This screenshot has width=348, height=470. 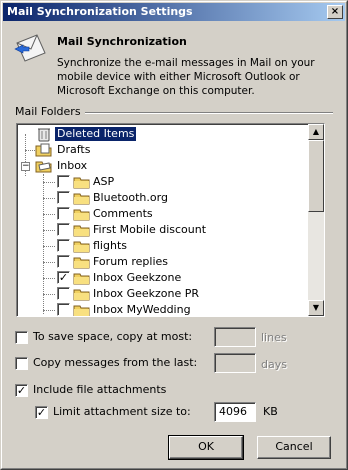 I want to click on tree-item-first-mobile-discount: First Mobile discount, so click(x=163, y=230).